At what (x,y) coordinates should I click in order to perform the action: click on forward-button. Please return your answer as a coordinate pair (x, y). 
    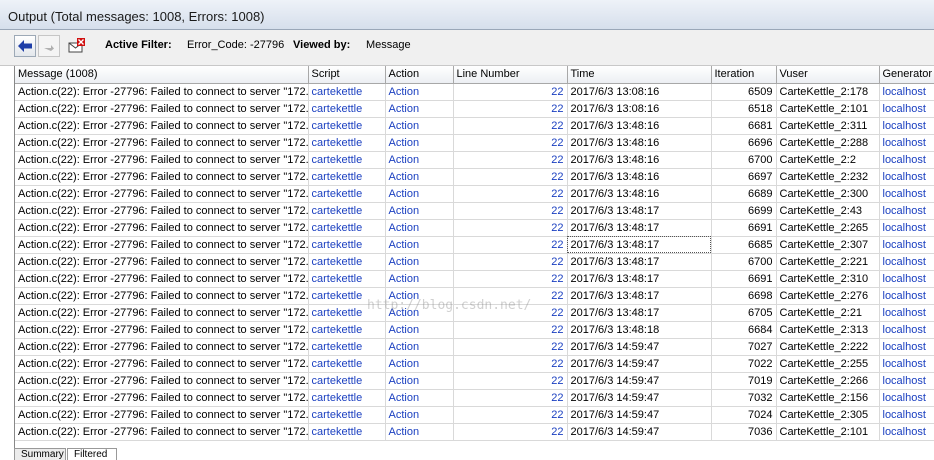
    Looking at the image, I should click on (49, 46).